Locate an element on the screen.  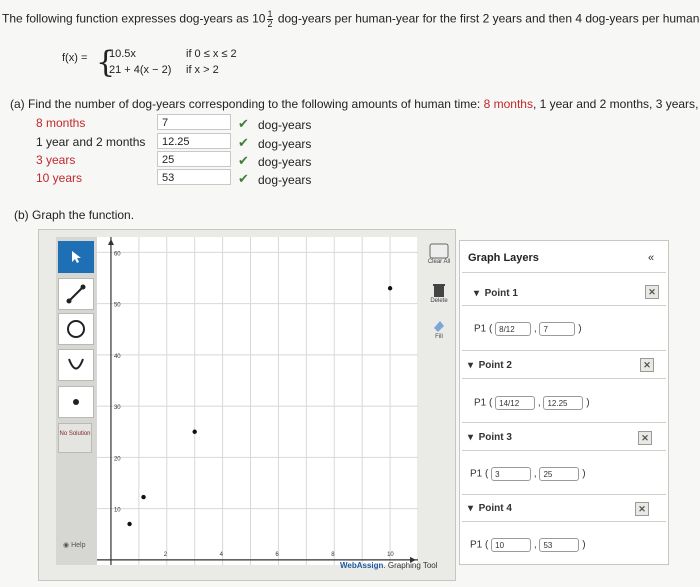
row-label: 1 year and 2 months is located at coordinates (91, 142).